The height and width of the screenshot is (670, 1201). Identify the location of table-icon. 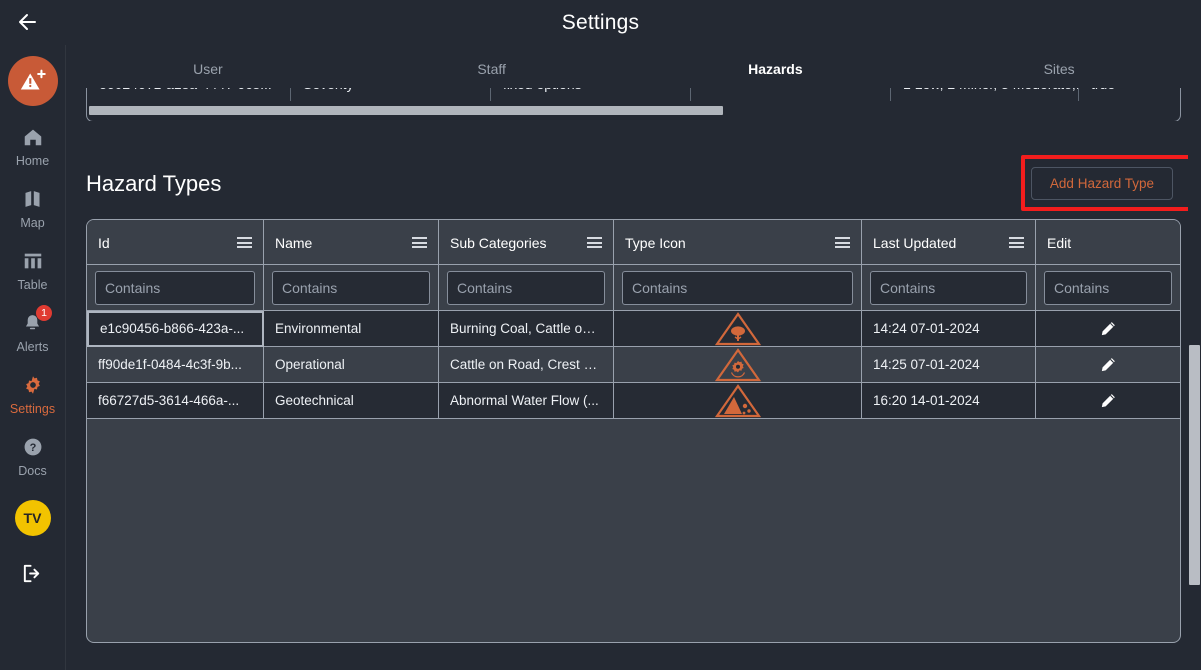
(33, 261).